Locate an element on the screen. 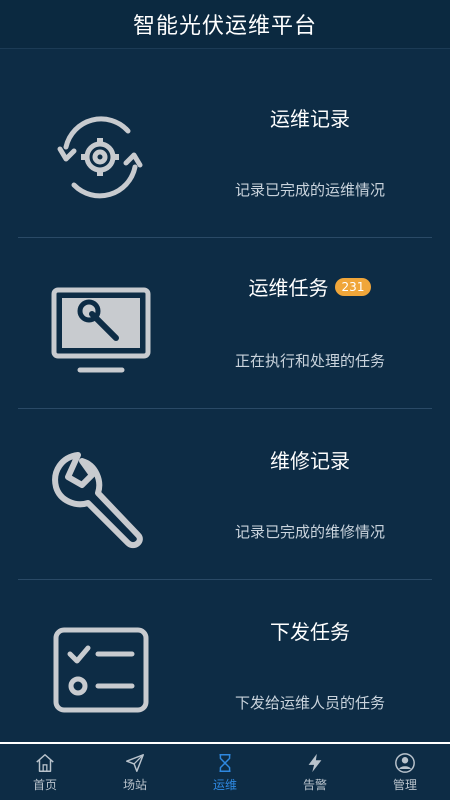 This screenshot has height=800, width=450. menu-item-title-row: 运维任务 231 is located at coordinates (305, 286).